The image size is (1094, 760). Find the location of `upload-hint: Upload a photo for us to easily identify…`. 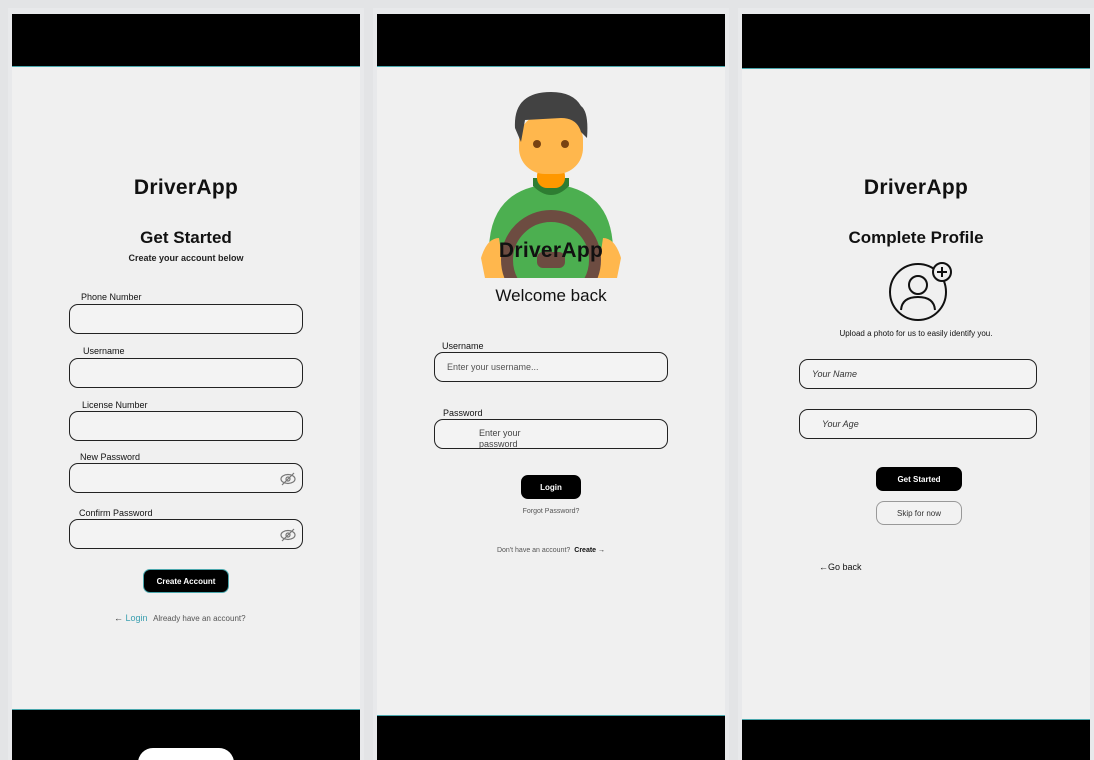

upload-hint: Upload a photo for us to easily identify… is located at coordinates (916, 333).